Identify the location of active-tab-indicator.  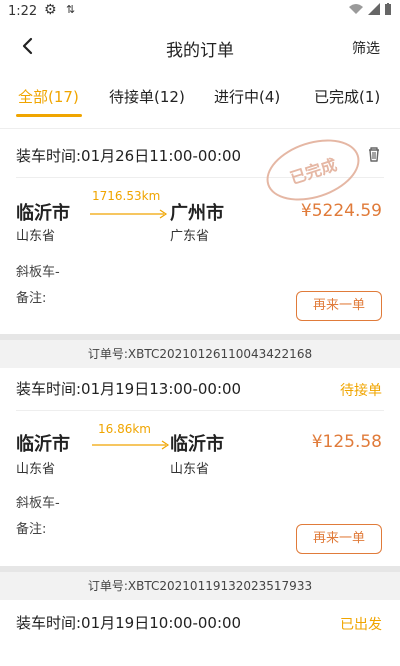
(49, 115).